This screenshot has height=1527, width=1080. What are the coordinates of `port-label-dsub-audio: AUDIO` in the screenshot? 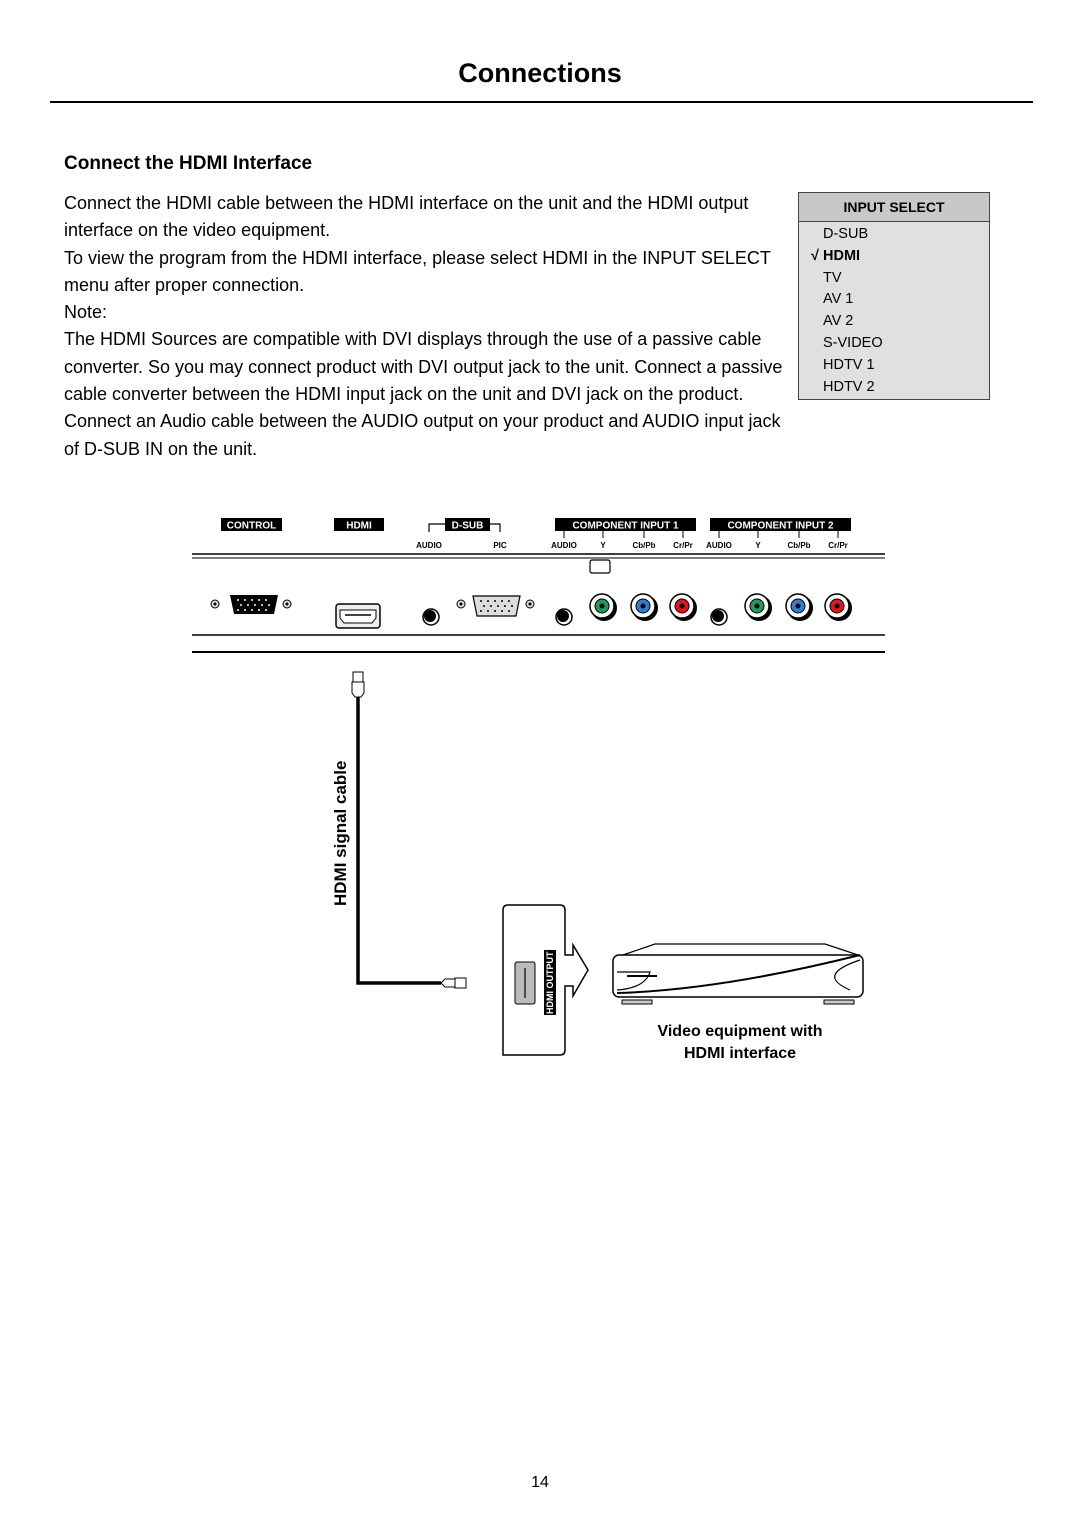 It's located at (429, 545).